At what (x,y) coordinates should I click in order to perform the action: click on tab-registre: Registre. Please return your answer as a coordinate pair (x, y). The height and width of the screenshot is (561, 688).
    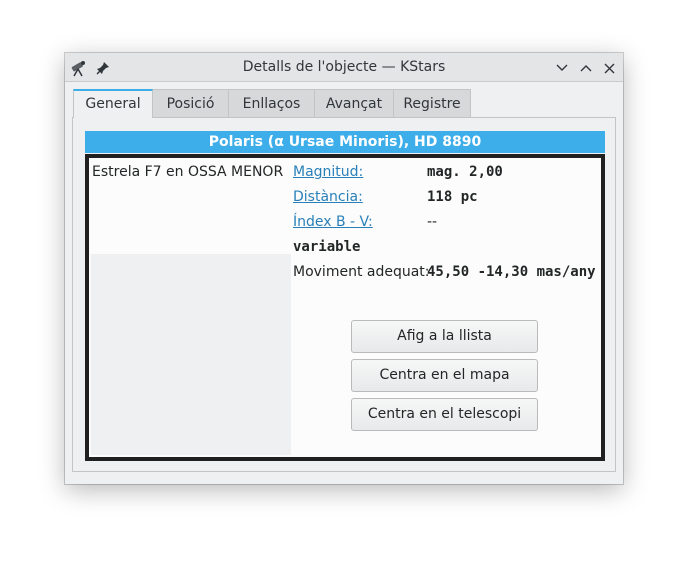
    Looking at the image, I should click on (432, 103).